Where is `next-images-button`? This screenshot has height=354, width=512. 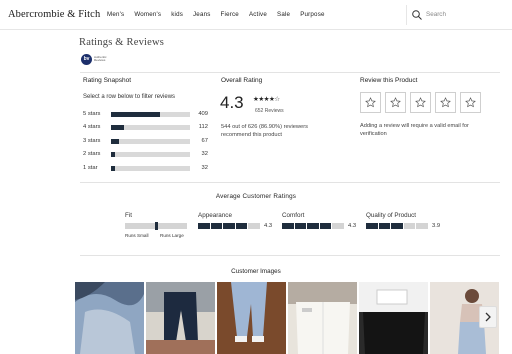 next-images-button is located at coordinates (488, 317).